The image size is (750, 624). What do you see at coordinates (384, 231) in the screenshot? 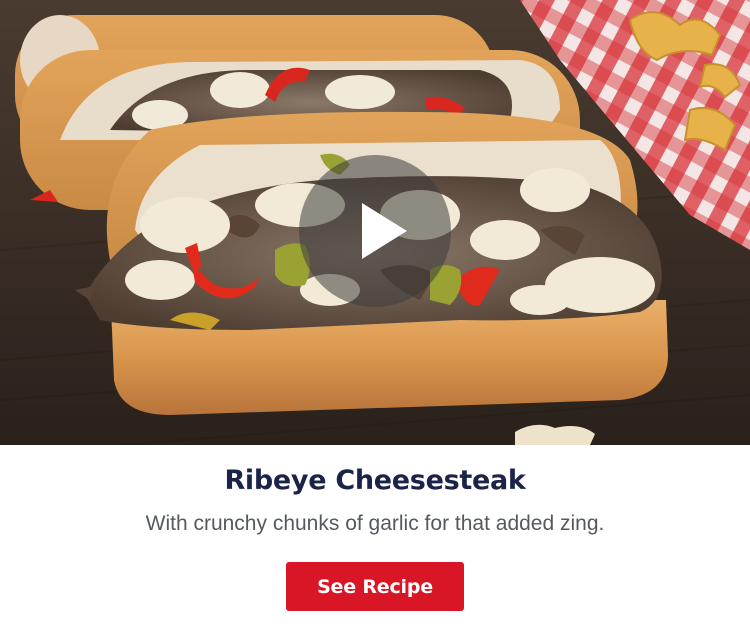
I see `play-icon` at bounding box center [384, 231].